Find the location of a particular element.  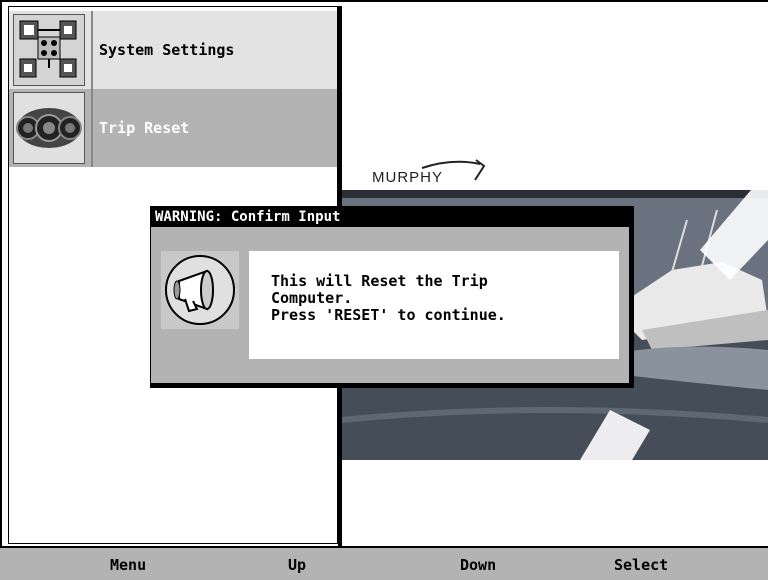

menu-item-trip-reset: Trip Reset is located at coordinates (173, 128).